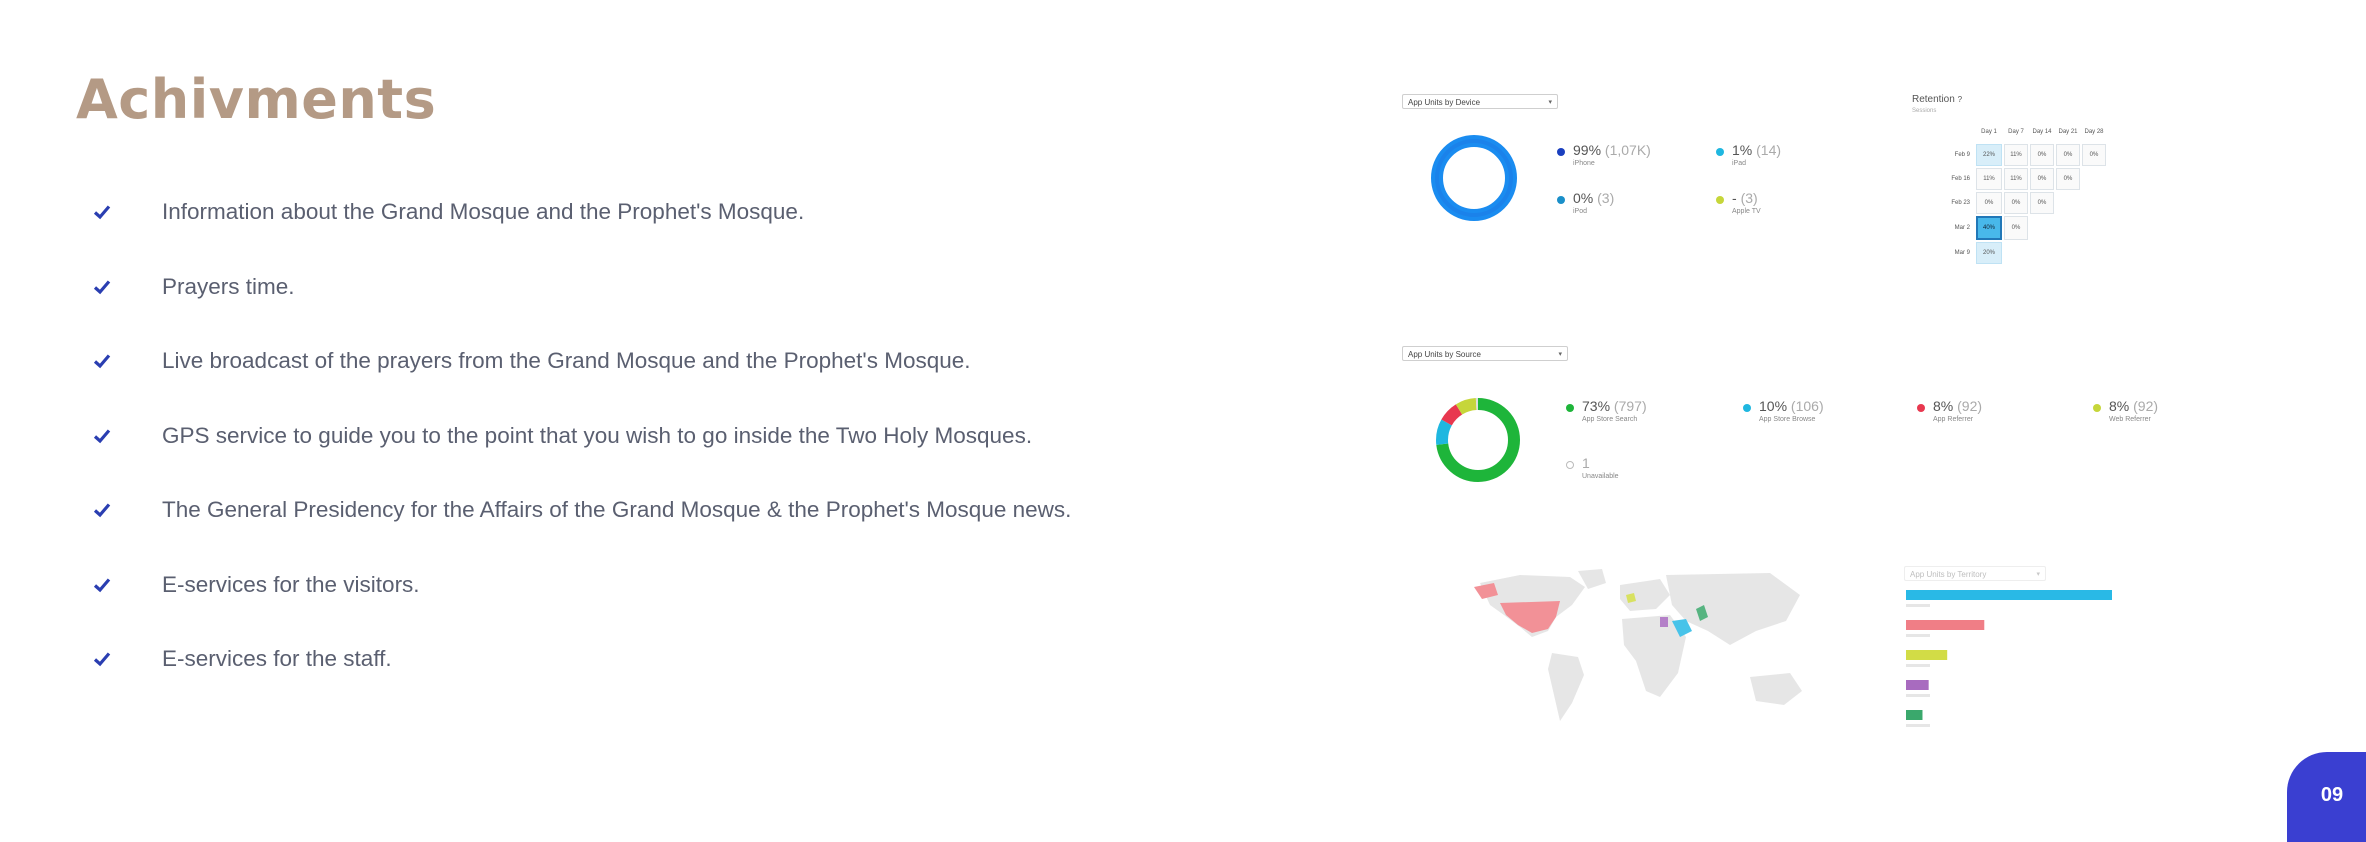  Describe the element at coordinates (1787, 419) in the screenshot. I see `legend-label: App Store Browse` at that location.